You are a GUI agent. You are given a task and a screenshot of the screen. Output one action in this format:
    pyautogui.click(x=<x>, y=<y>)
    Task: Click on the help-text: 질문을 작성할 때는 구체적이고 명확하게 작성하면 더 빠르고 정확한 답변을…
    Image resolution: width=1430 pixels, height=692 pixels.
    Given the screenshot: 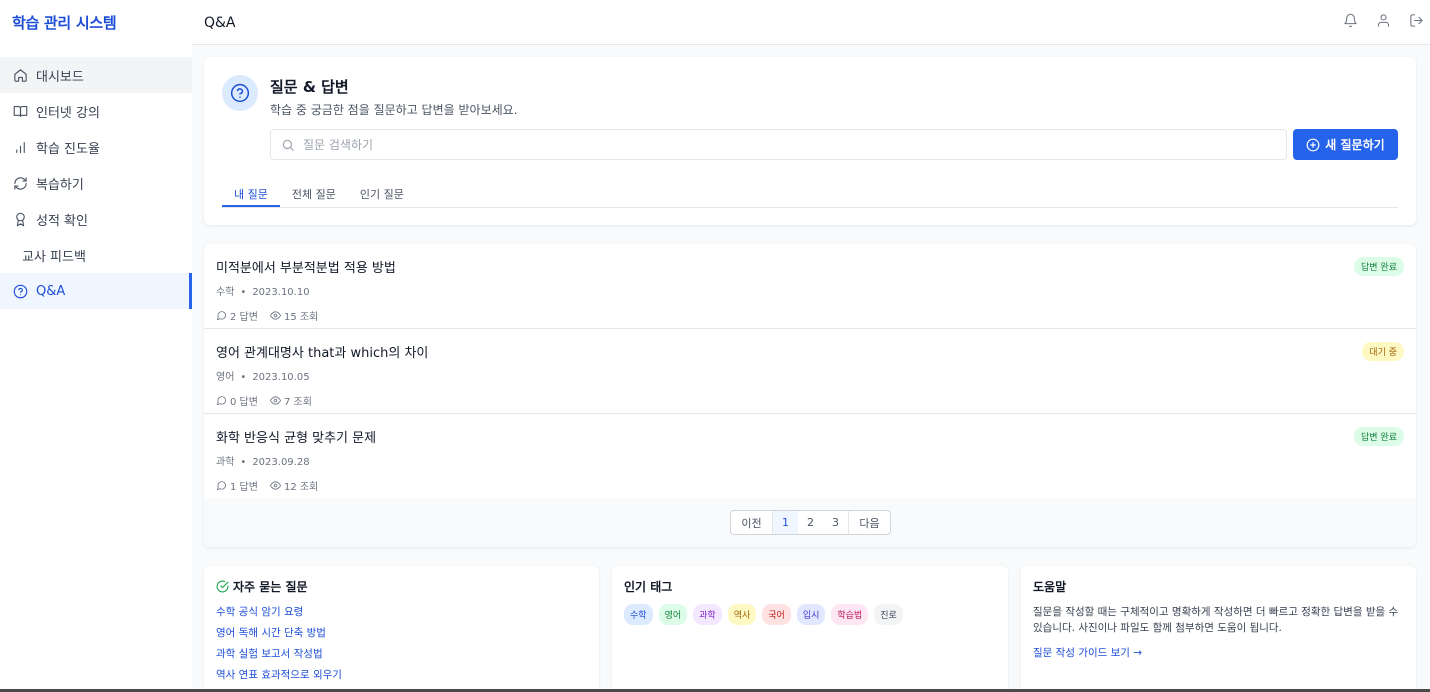 What is the action you would take?
    pyautogui.click(x=1216, y=620)
    